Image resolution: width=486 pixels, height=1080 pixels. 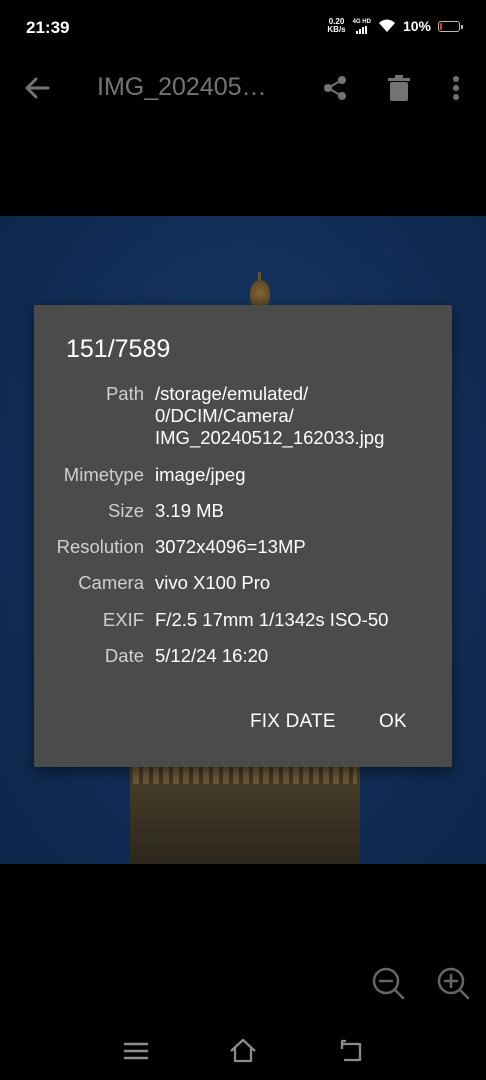 I want to click on share-icon, so click(x=335, y=88).